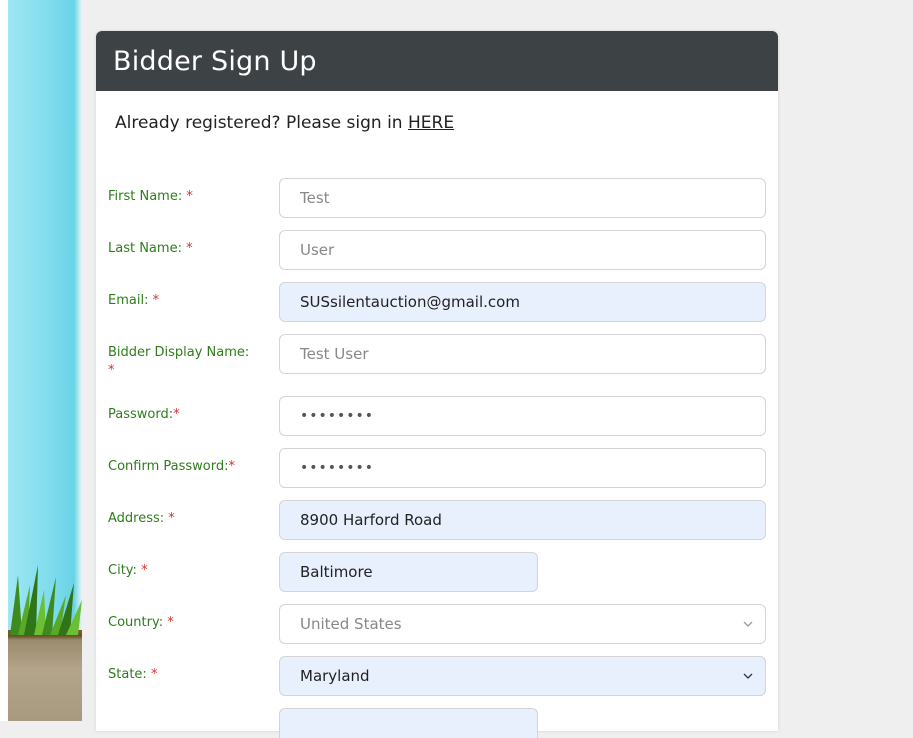  I want to click on background-decoration, so click(41, 360).